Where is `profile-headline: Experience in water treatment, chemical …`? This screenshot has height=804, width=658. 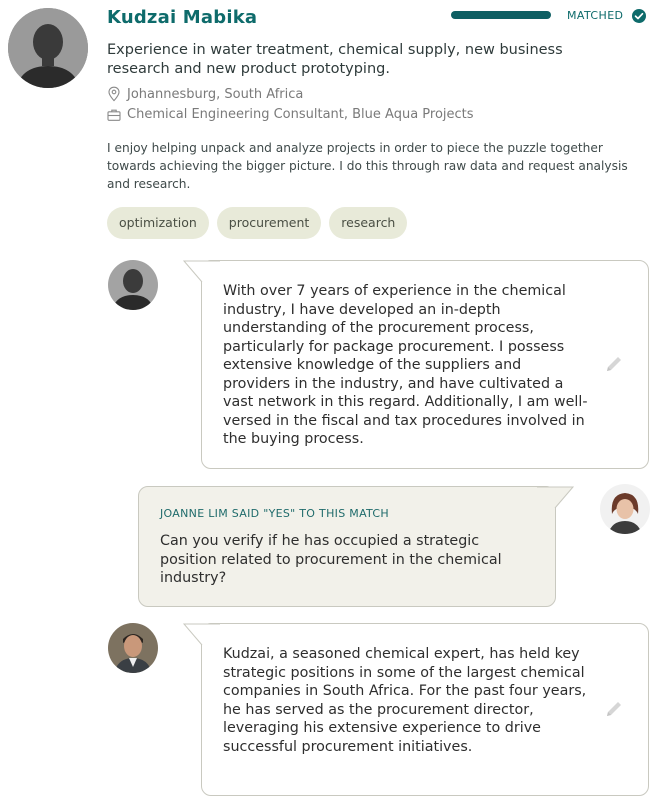
profile-headline: Experience in water treatment, chemical … is located at coordinates (335, 59).